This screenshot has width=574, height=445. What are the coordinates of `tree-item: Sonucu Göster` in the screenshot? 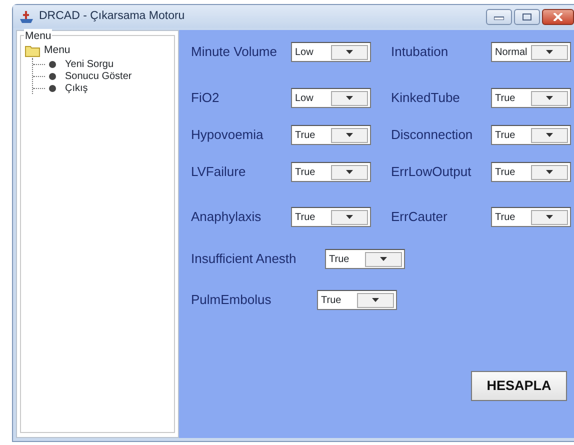 It's located at (98, 76).